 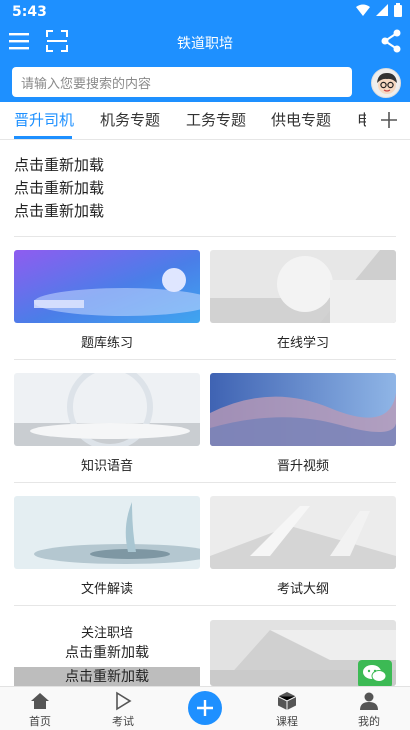 What do you see at coordinates (303, 409) in the screenshot?
I see `promotion-video-thumbnail` at bounding box center [303, 409].